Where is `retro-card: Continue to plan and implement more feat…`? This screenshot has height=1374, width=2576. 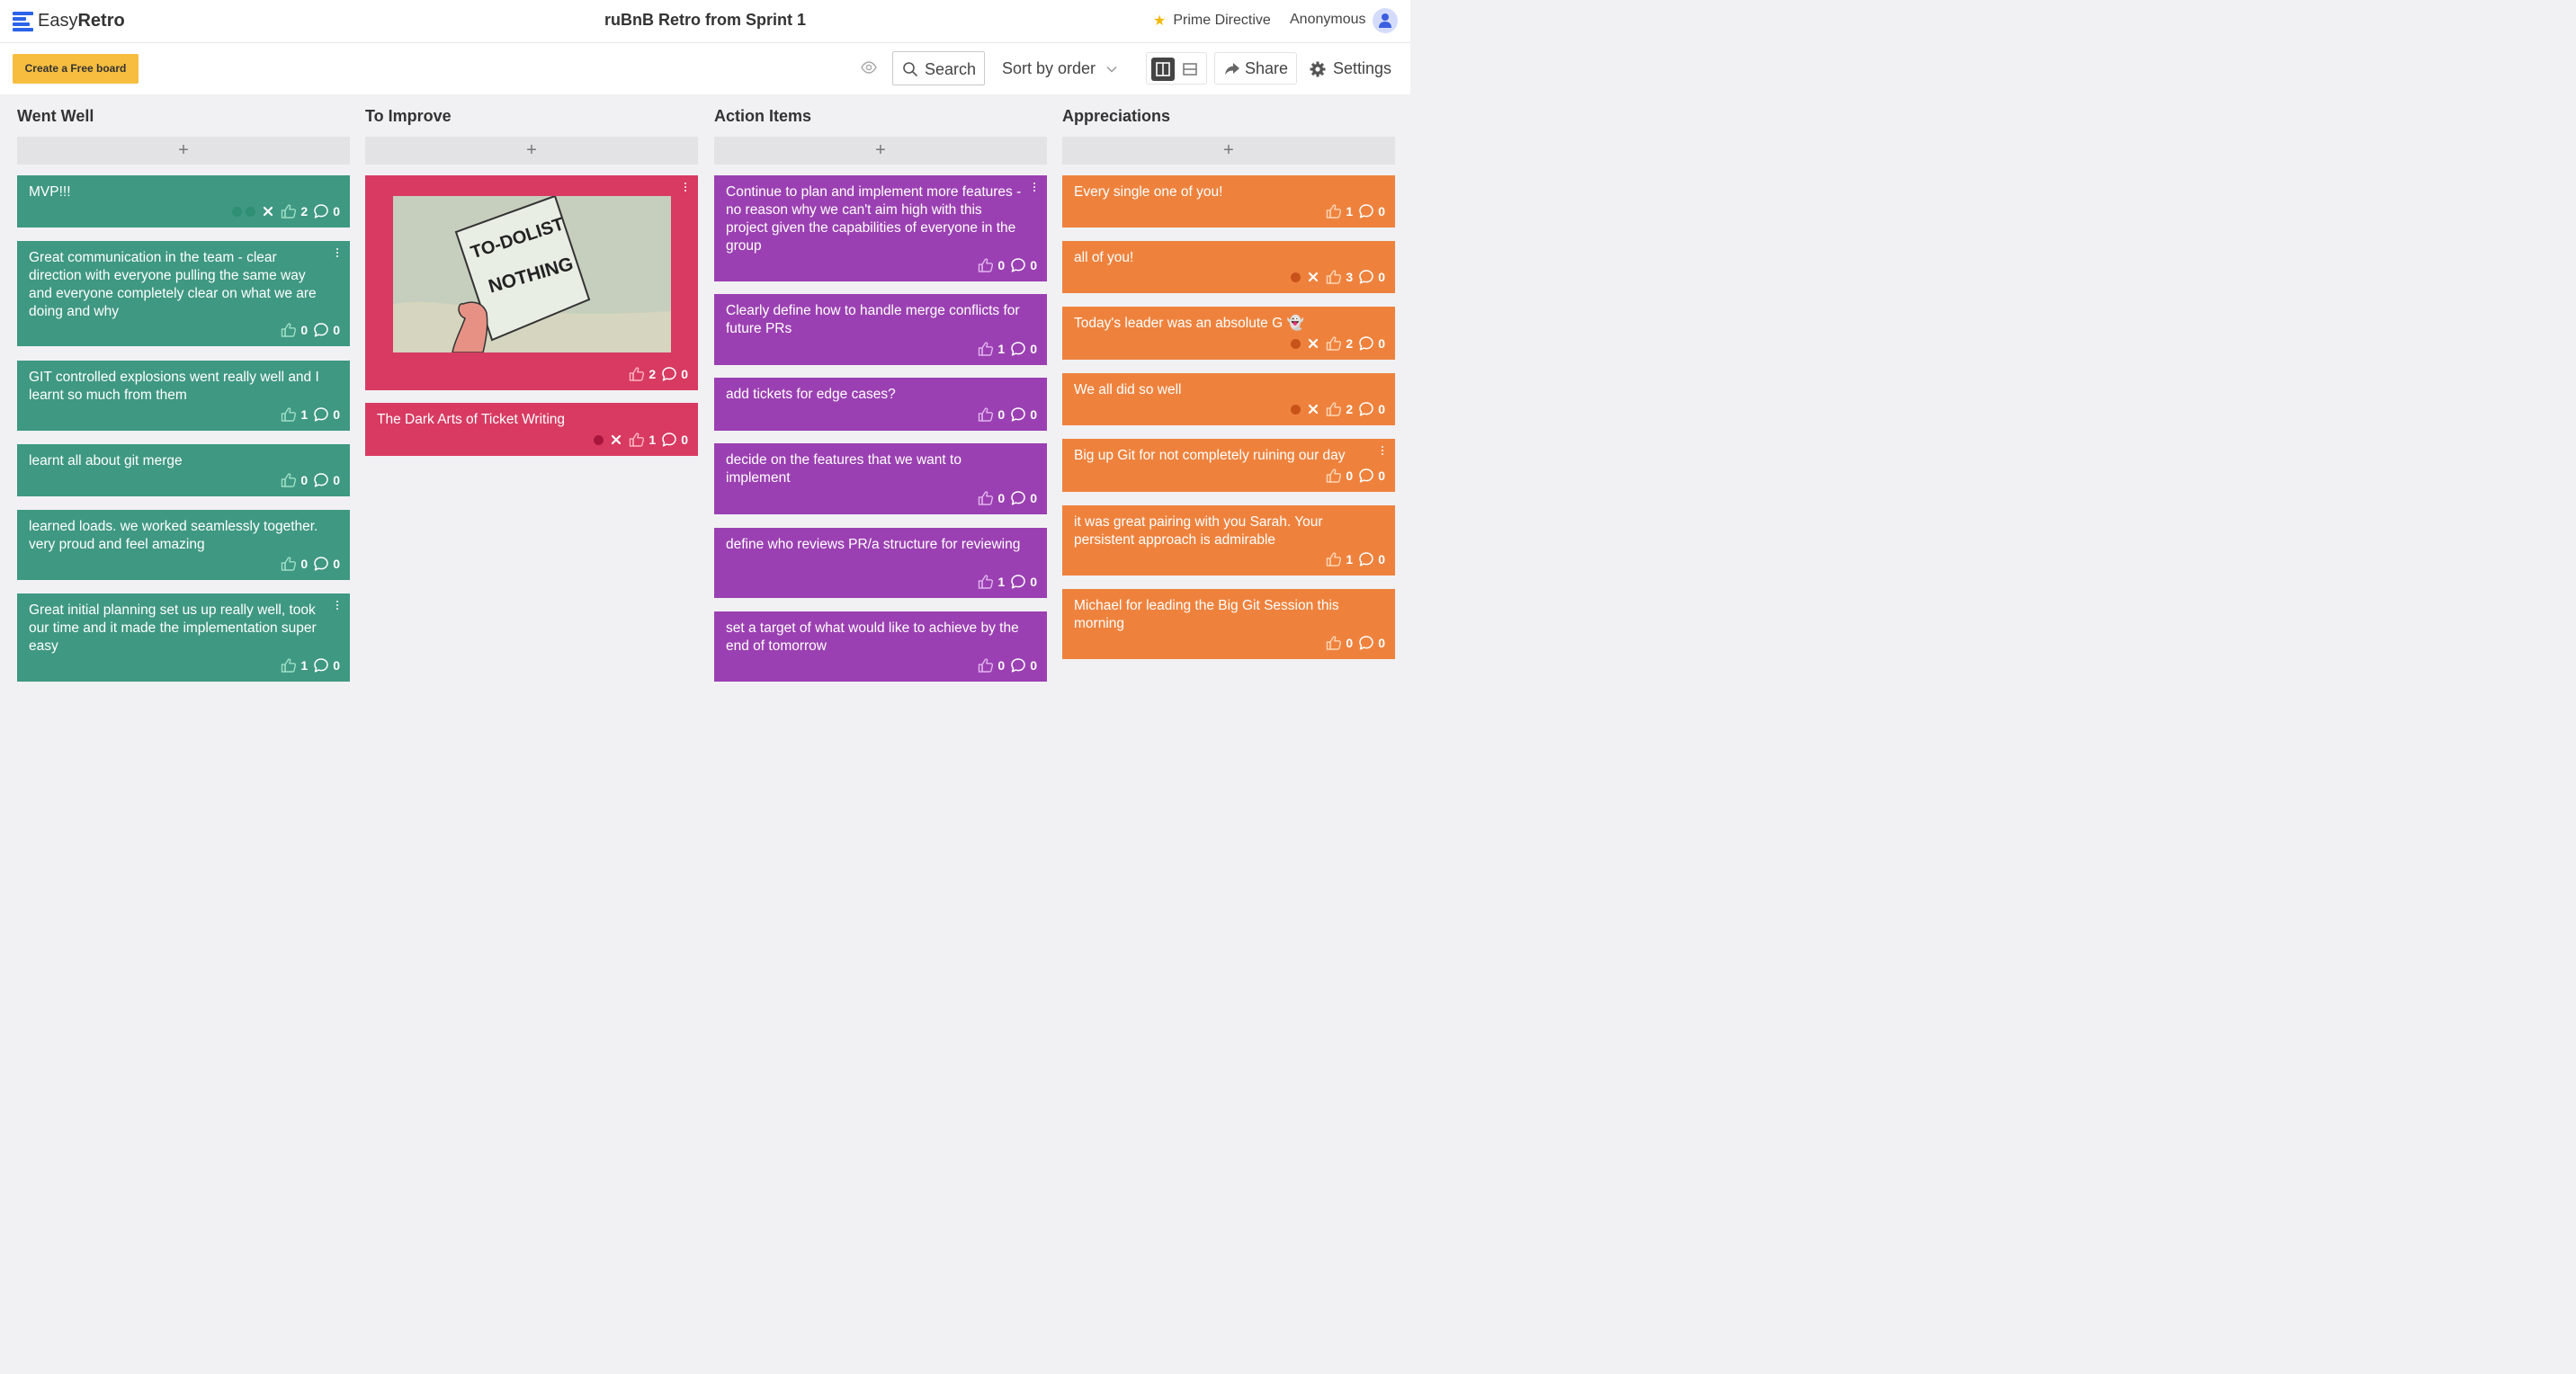 retro-card: Continue to plan and implement more feat… is located at coordinates (880, 228).